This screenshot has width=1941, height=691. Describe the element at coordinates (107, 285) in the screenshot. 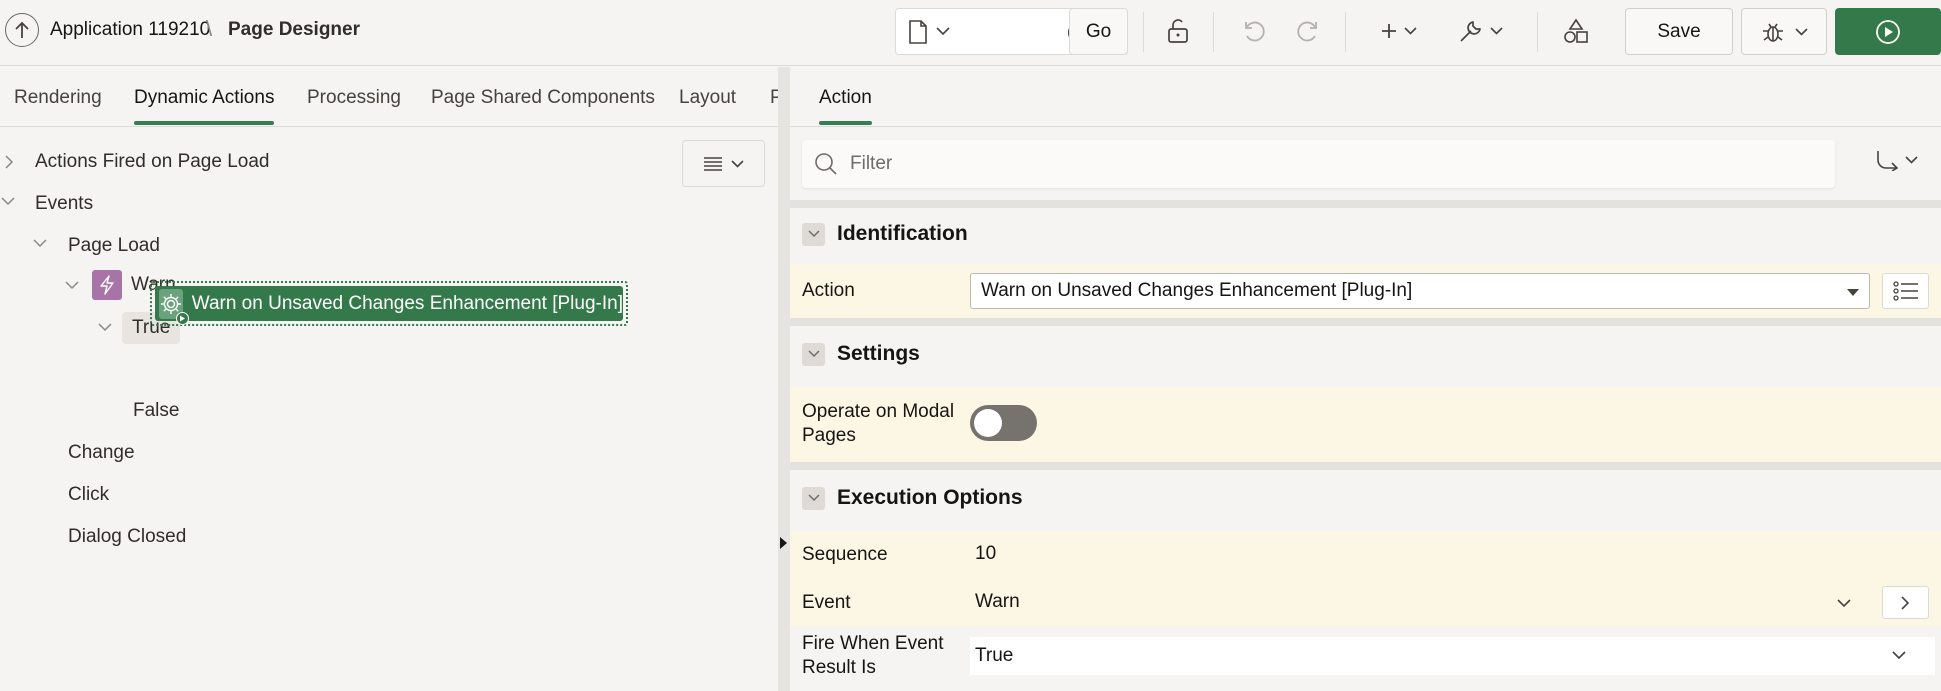

I see `lightning-icon` at that location.